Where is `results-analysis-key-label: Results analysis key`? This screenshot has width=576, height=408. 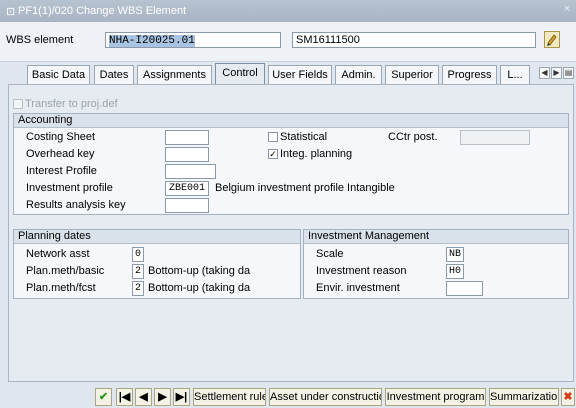 results-analysis-key-label: Results analysis key is located at coordinates (76, 205).